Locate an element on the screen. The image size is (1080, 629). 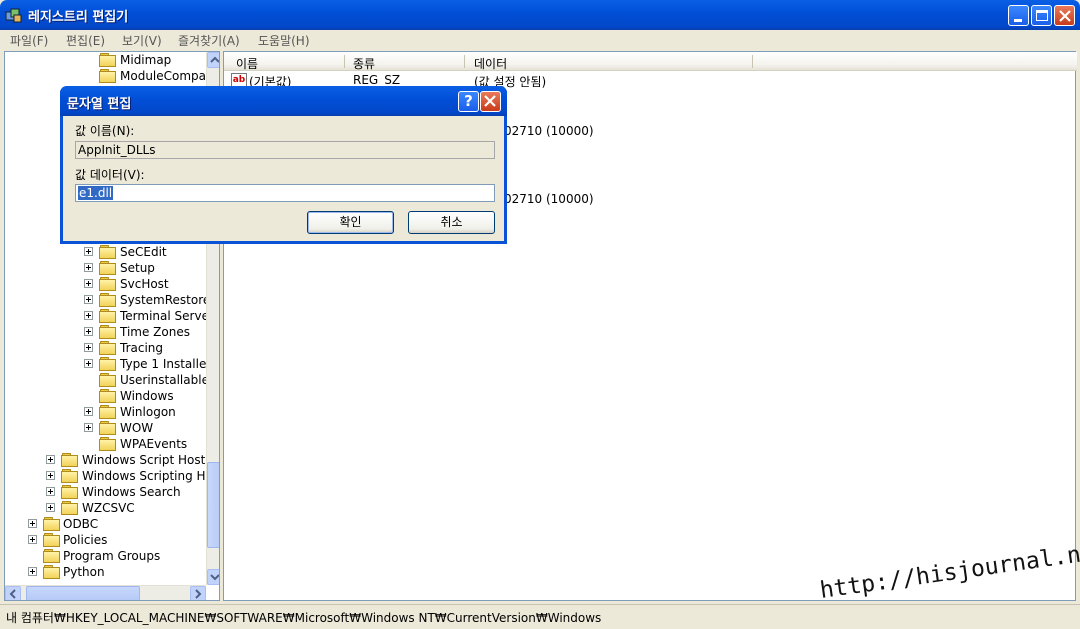
close-button is located at coordinates (1064, 15).